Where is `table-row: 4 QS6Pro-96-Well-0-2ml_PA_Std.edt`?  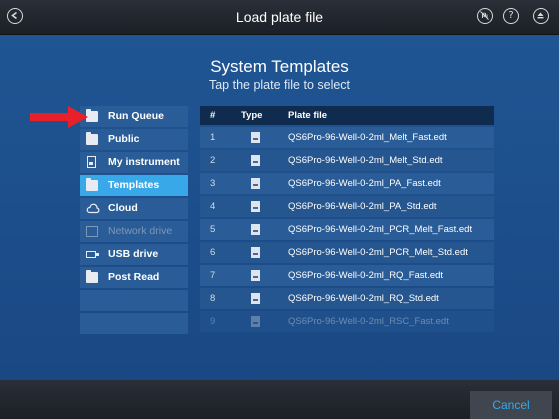
table-row: 4 QS6Pro-96-Well-0-2ml_PA_Std.edt is located at coordinates (347, 206).